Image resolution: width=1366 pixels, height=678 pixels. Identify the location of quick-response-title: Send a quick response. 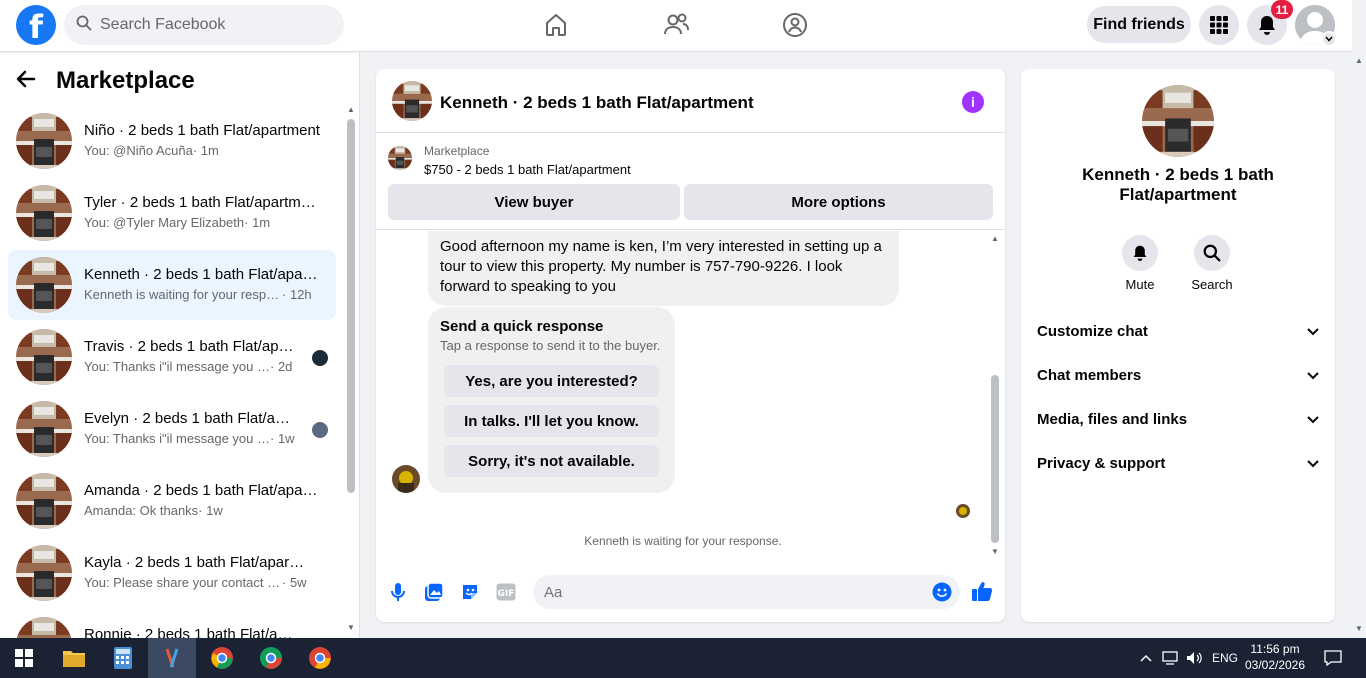
(522, 326).